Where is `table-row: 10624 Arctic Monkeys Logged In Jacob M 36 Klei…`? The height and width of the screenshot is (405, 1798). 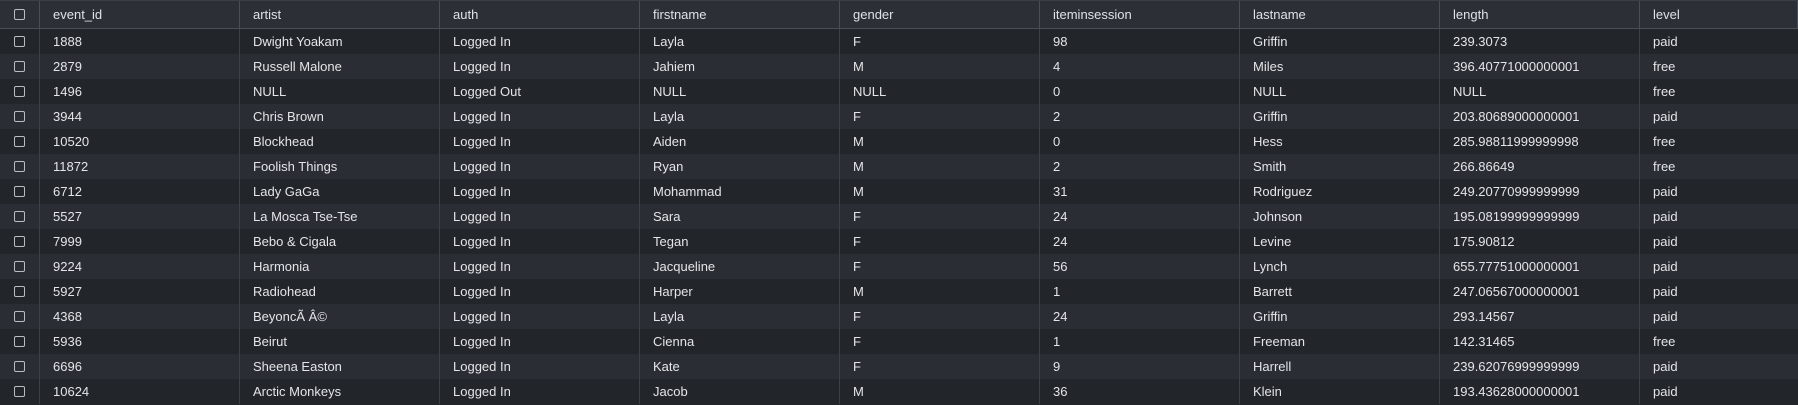 table-row: 10624 Arctic Monkeys Logged In Jacob M 36 Klei… is located at coordinates (899, 391).